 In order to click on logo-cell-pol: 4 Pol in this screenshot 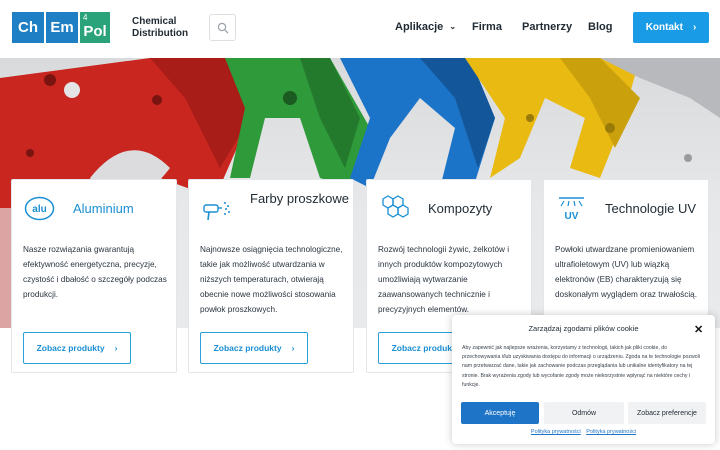, I will do `click(95, 27)`.